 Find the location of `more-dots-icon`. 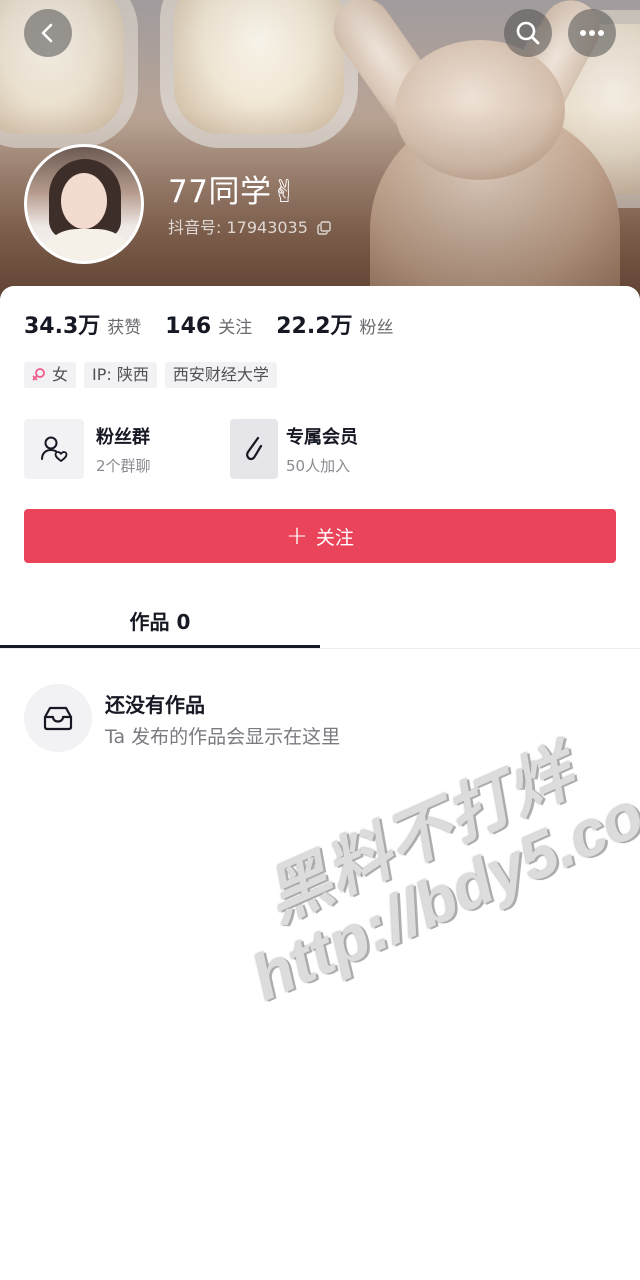

more-dots-icon is located at coordinates (592, 33).